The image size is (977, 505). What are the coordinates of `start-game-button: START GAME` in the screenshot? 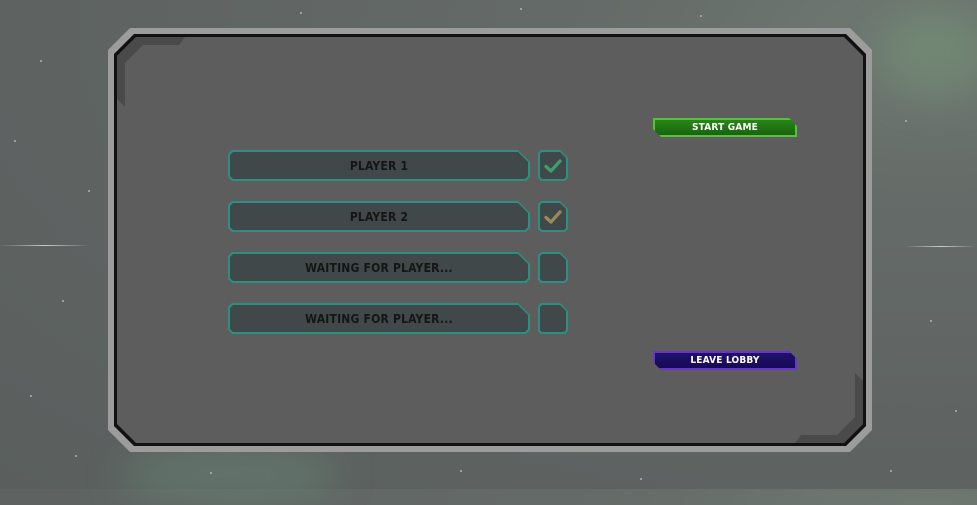 It's located at (725, 127).